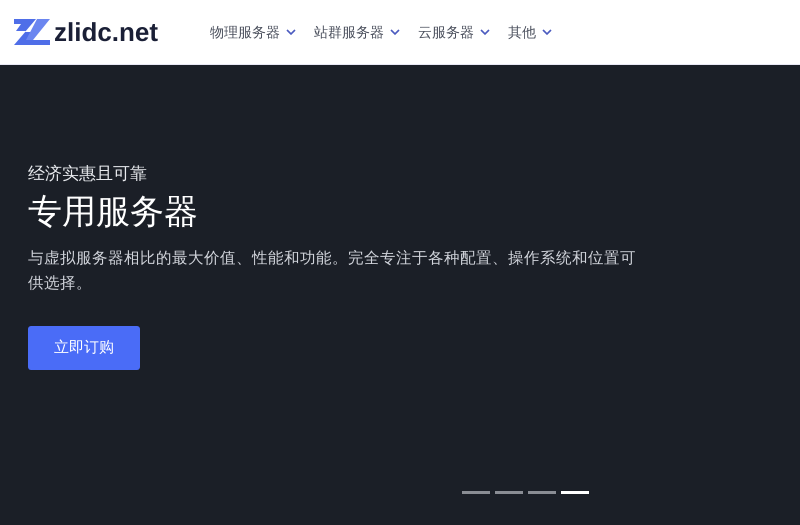  I want to click on hero-eyebrow: 经济实惠且可靠, so click(88, 174).